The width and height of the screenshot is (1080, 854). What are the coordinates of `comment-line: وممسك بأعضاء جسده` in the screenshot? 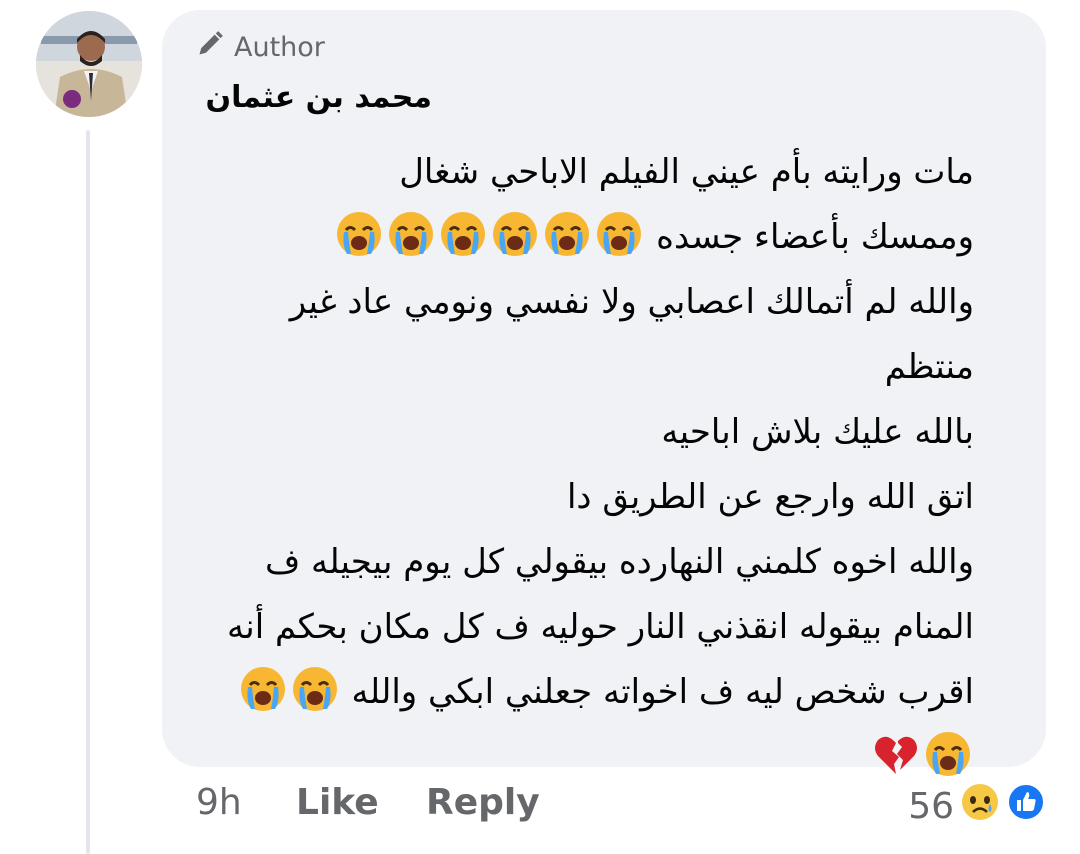 It's located at (579, 237).